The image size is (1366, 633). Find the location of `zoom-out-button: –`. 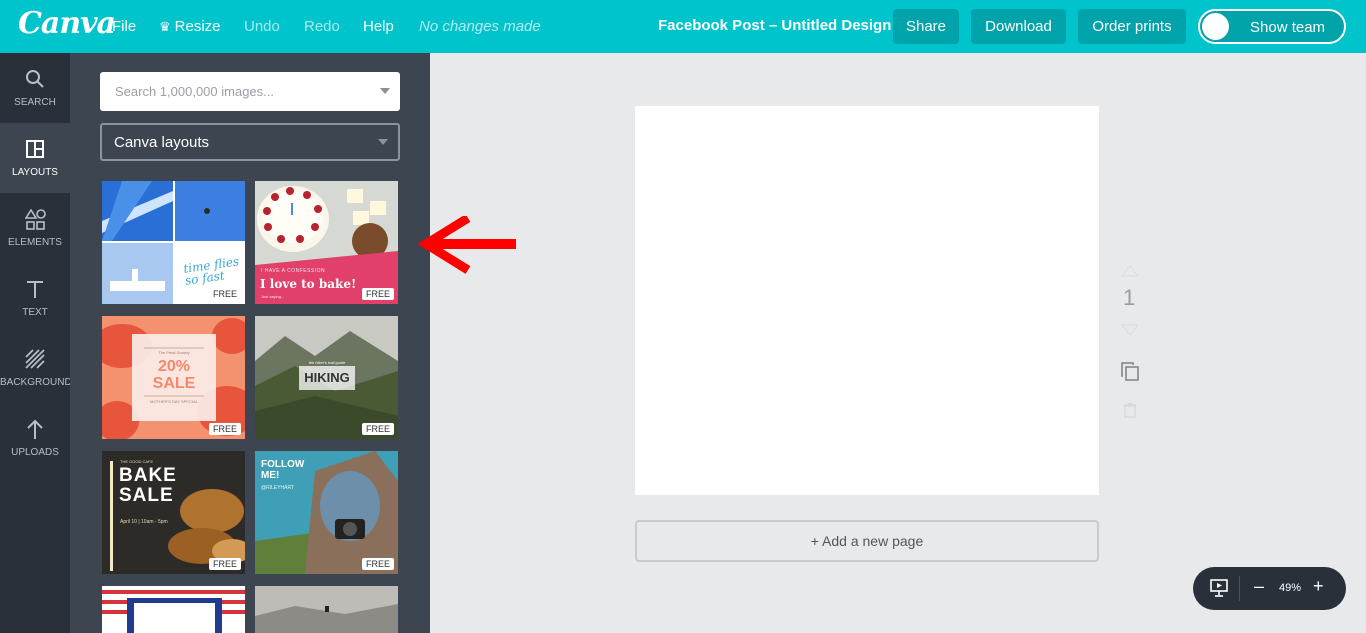

zoom-out-button: – is located at coordinates (1259, 586).